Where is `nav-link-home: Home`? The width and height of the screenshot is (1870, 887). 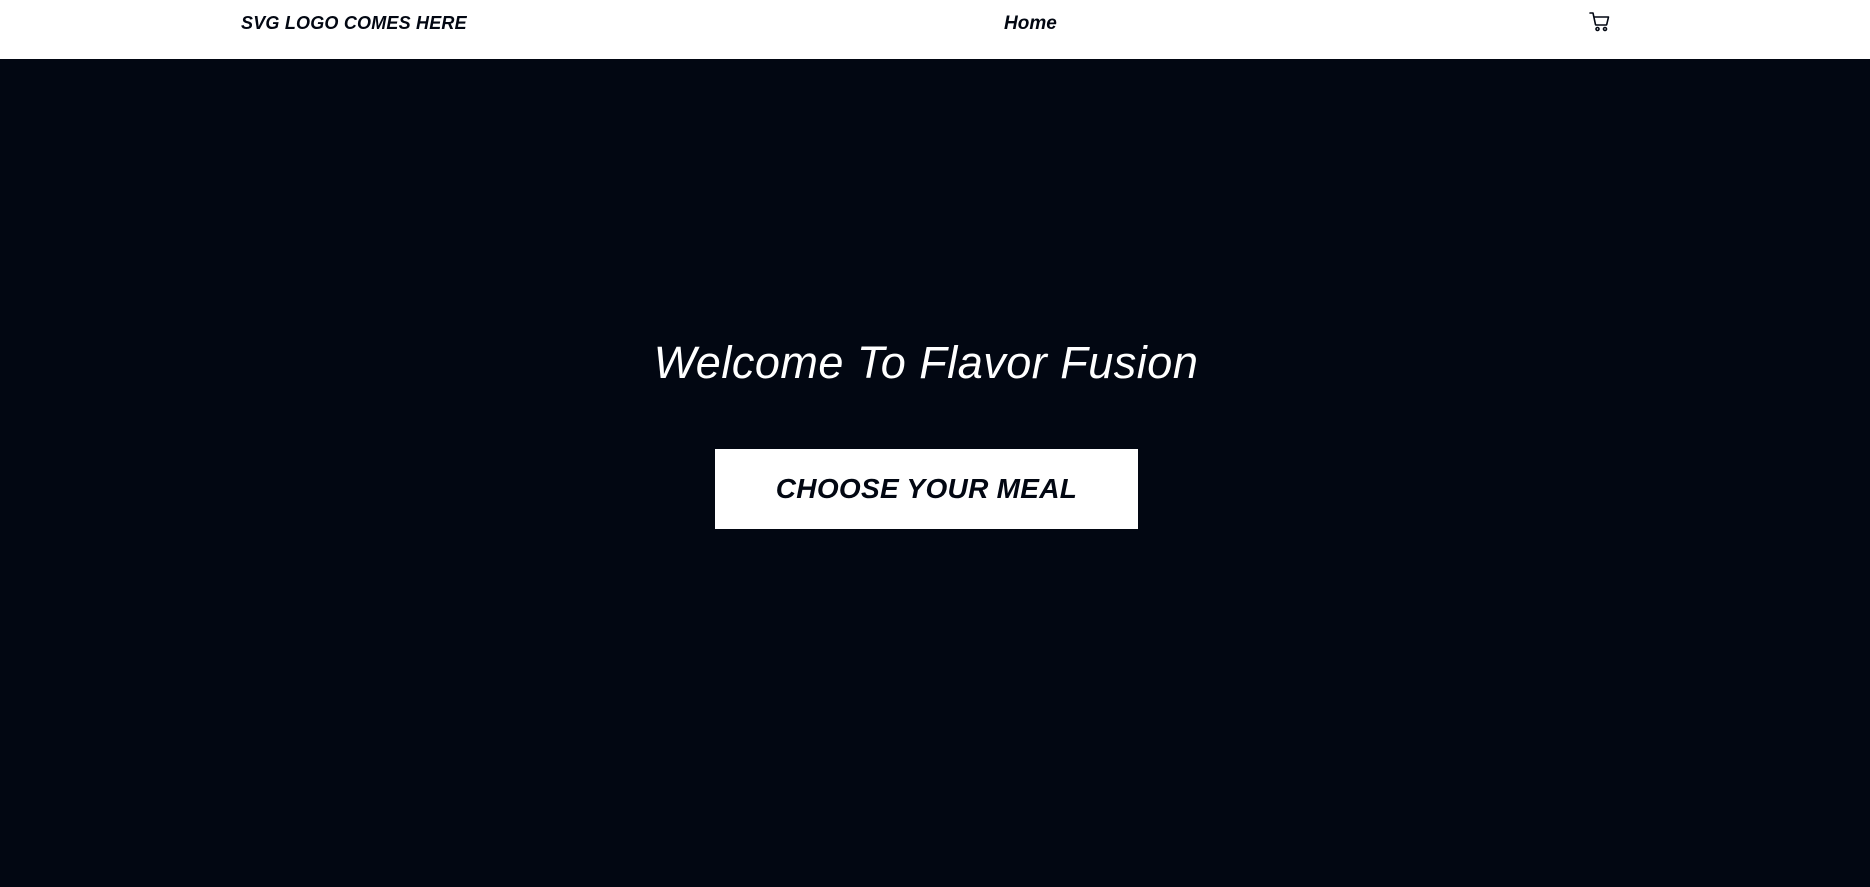
nav-link-home: Home is located at coordinates (1030, 24).